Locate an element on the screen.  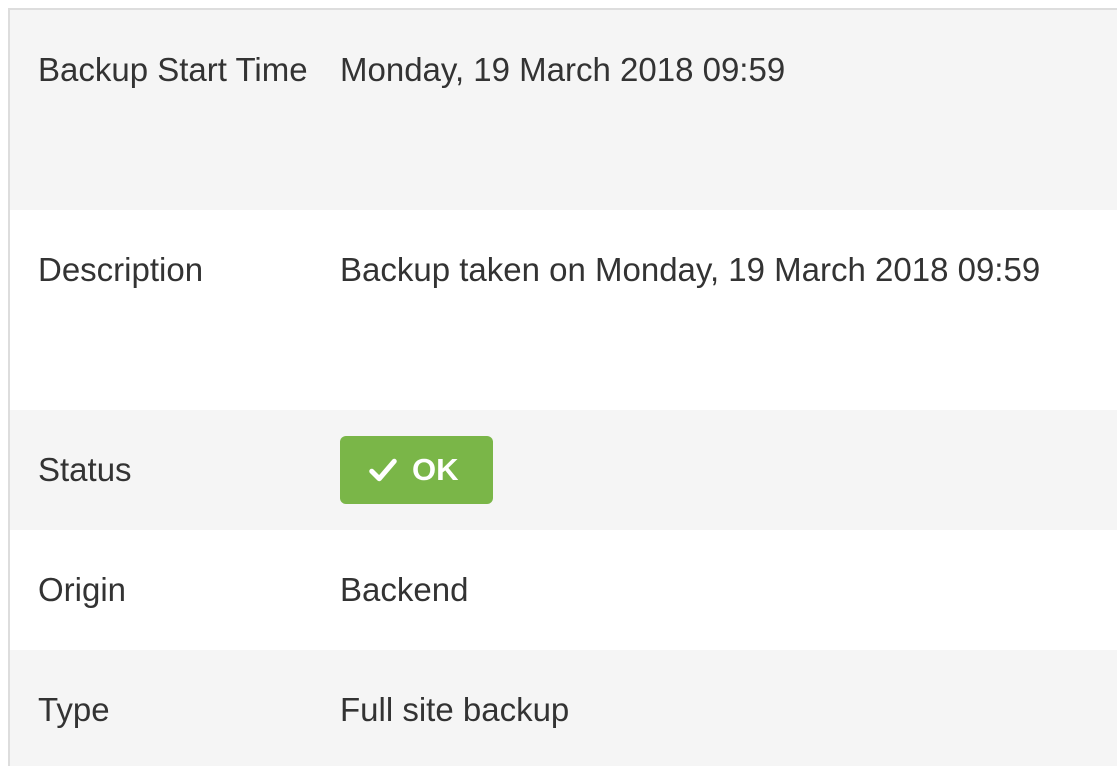
value-backup-start-time: Monday, 19 March 2018 09:59 is located at coordinates (563, 69).